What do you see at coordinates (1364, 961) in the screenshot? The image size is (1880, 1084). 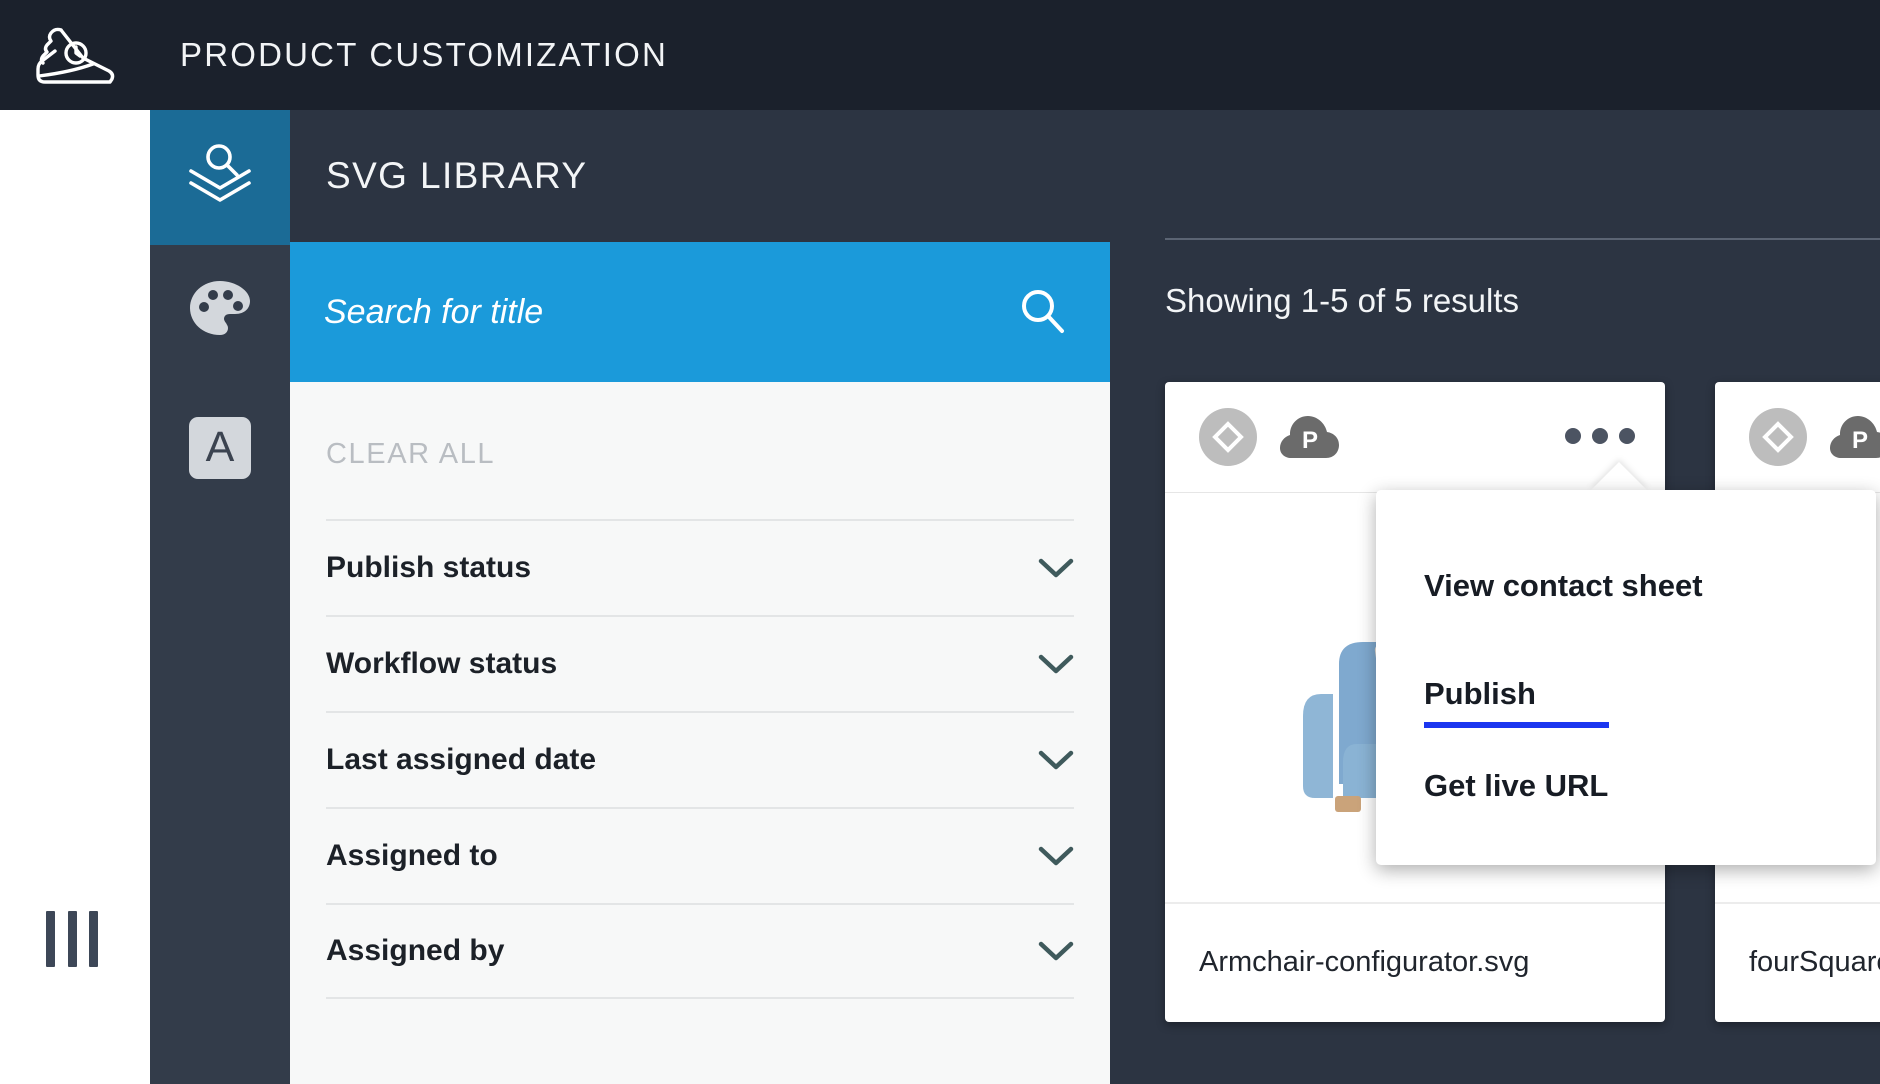 I see `asset-file-name: Armchair-configurator.svg` at bounding box center [1364, 961].